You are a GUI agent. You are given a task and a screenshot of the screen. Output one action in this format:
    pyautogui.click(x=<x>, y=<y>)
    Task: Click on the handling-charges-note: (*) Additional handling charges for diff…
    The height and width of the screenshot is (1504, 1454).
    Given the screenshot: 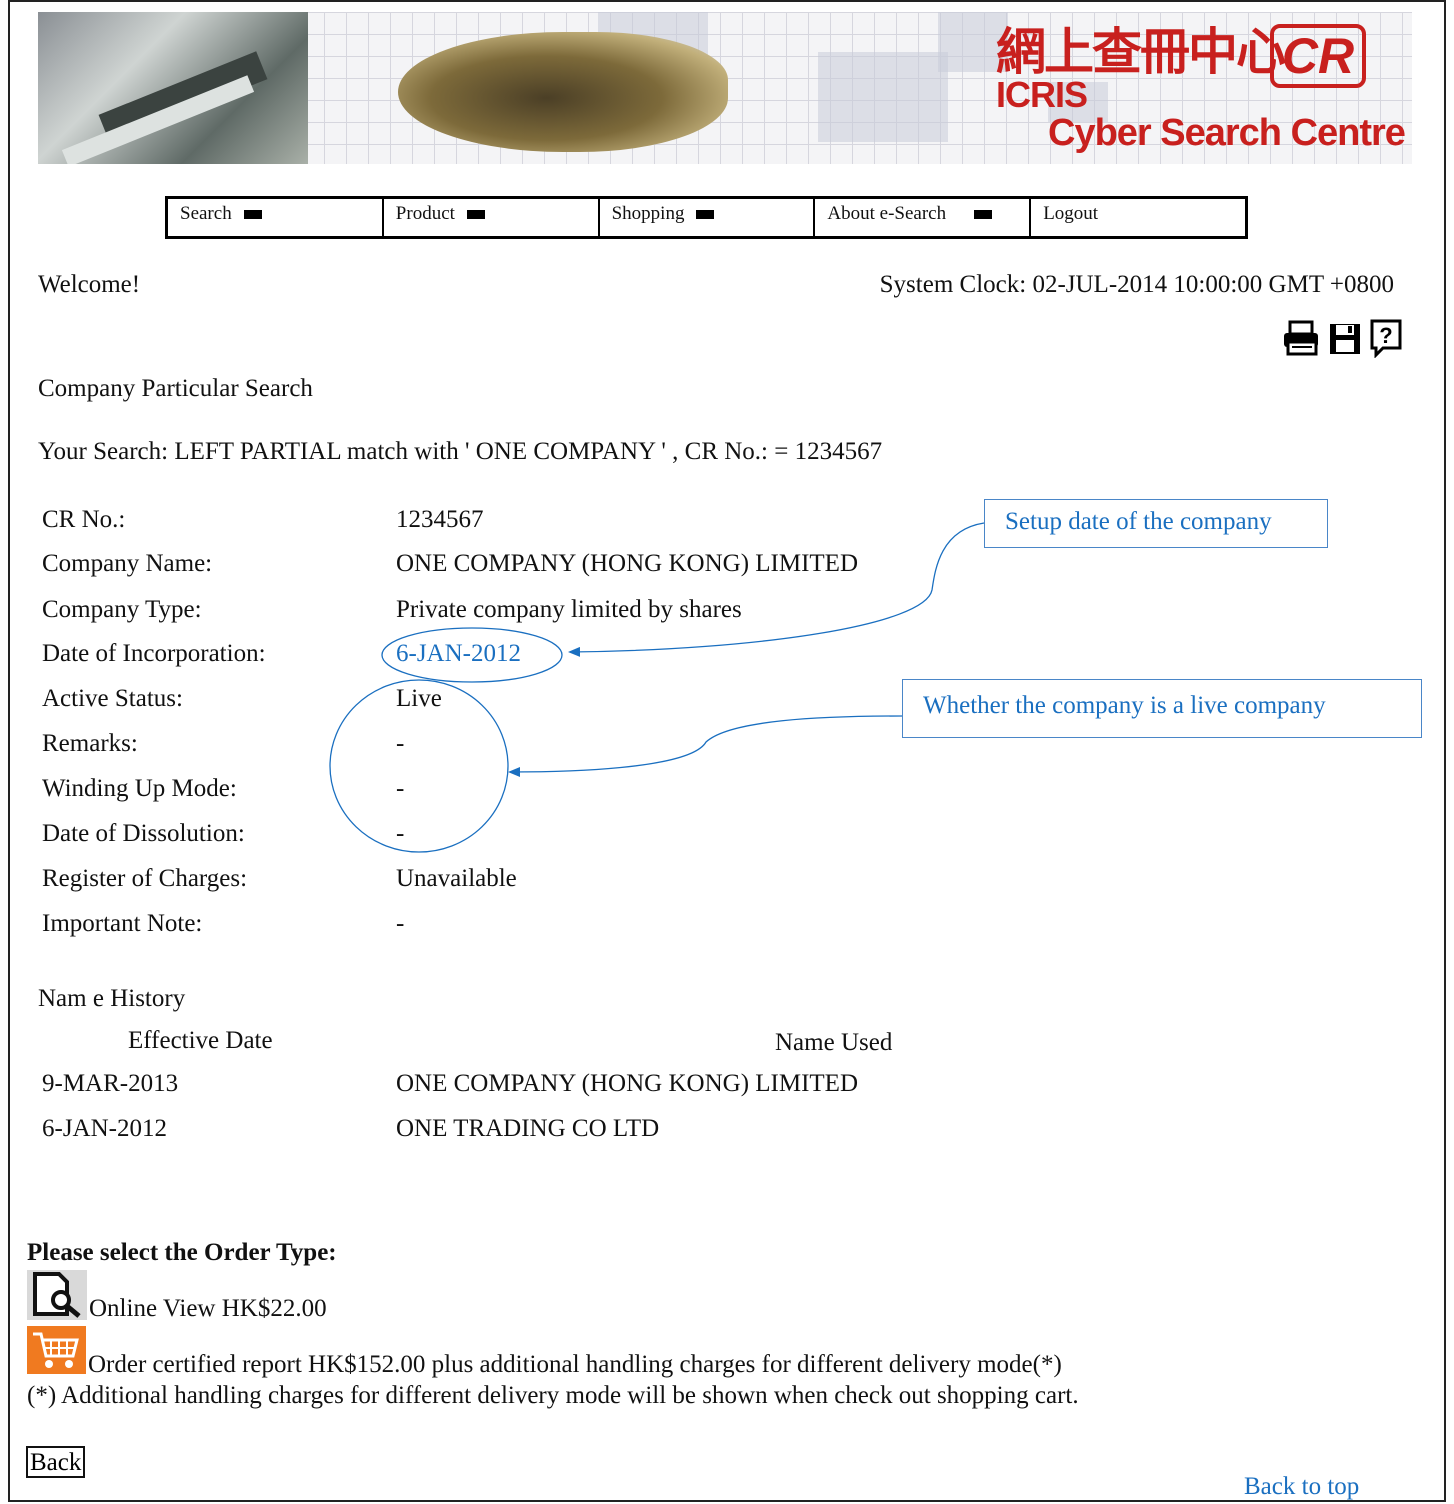 What is the action you would take?
    pyautogui.click(x=553, y=1395)
    